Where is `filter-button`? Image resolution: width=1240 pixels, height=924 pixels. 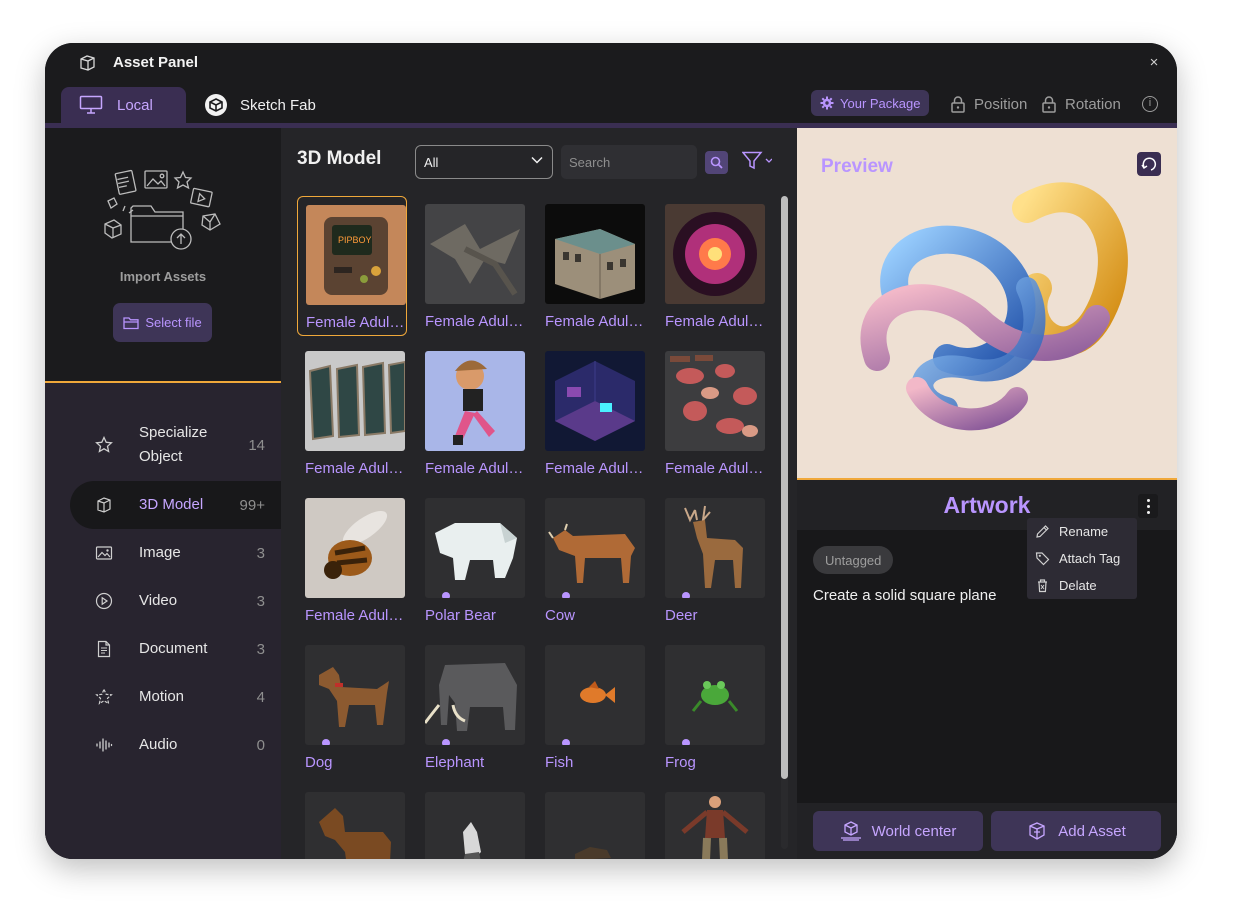
filter-button is located at coordinates (757, 163).